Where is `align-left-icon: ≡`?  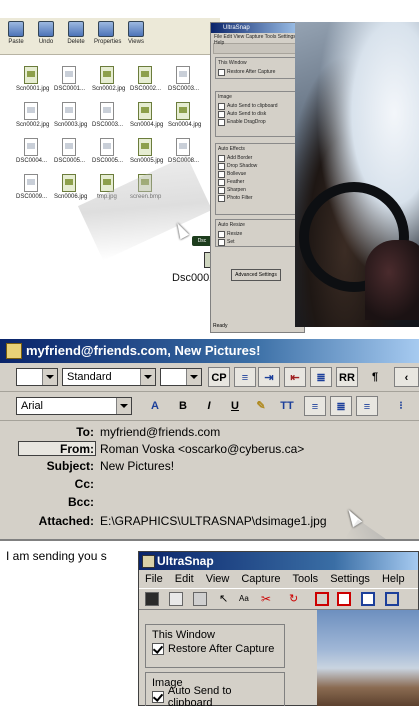 align-left-icon: ≡ is located at coordinates (315, 406).